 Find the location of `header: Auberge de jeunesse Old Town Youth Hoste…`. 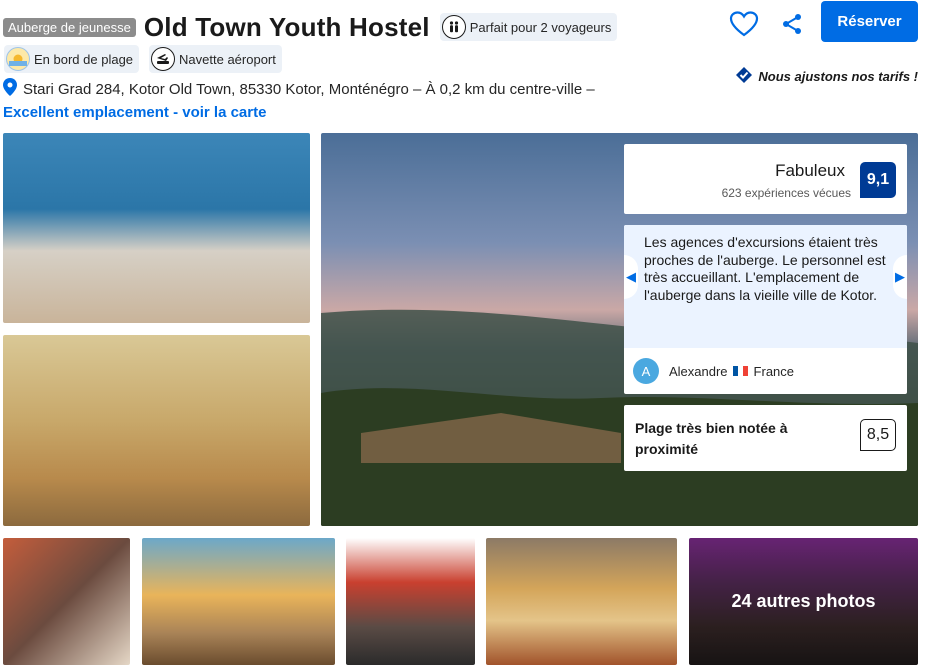

header: Auberge de jeunesse Old Town Youth Hoste… is located at coordinates (310, 27).